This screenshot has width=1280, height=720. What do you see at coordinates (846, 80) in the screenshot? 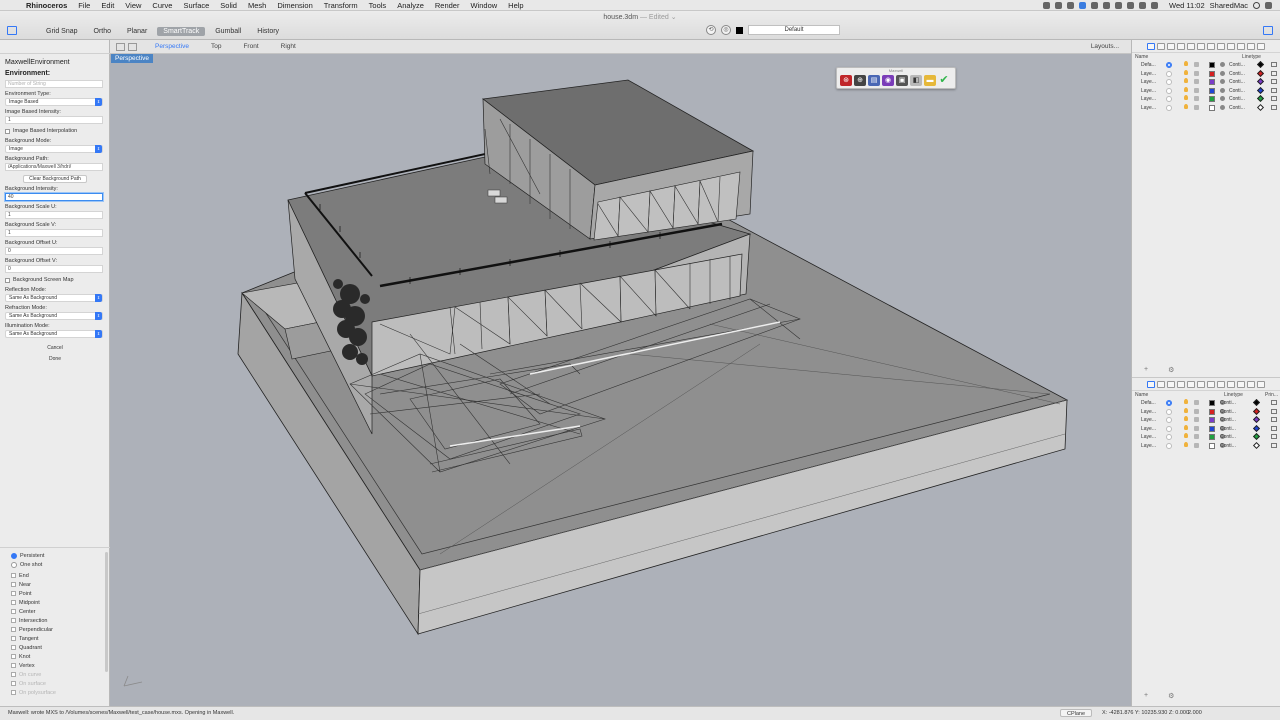
I see `maxwell-render-icon: ⊛` at bounding box center [846, 80].